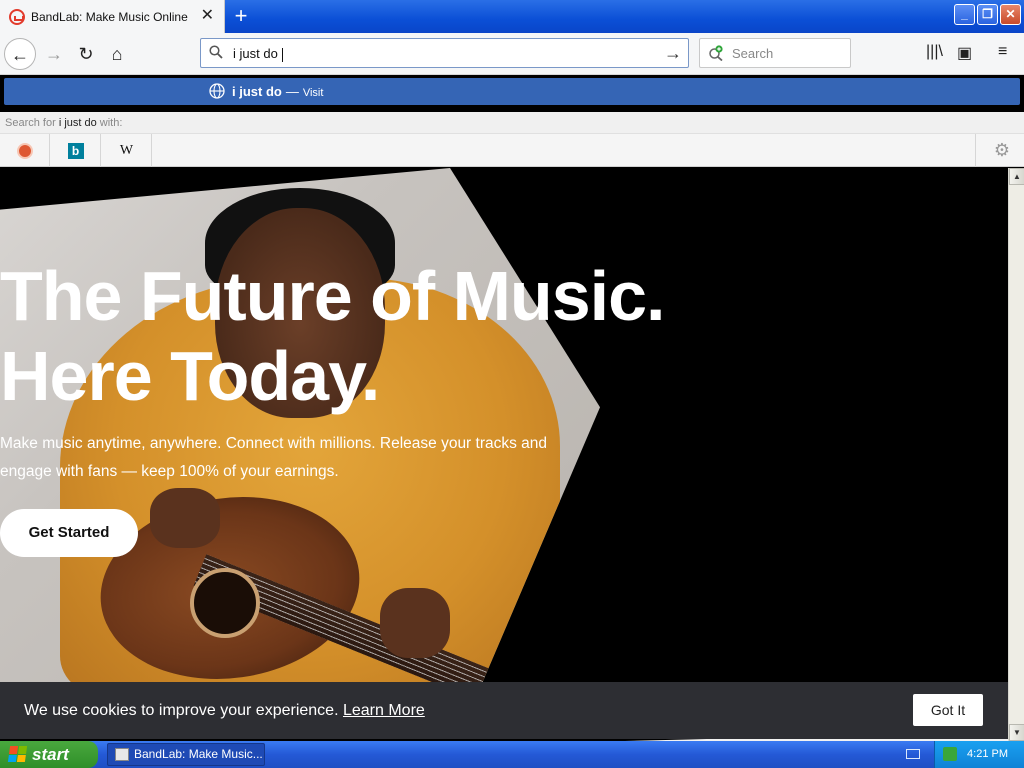 This screenshot has width=1024, height=768. I want to click on clock: 4:21 PM, so click(987, 754).